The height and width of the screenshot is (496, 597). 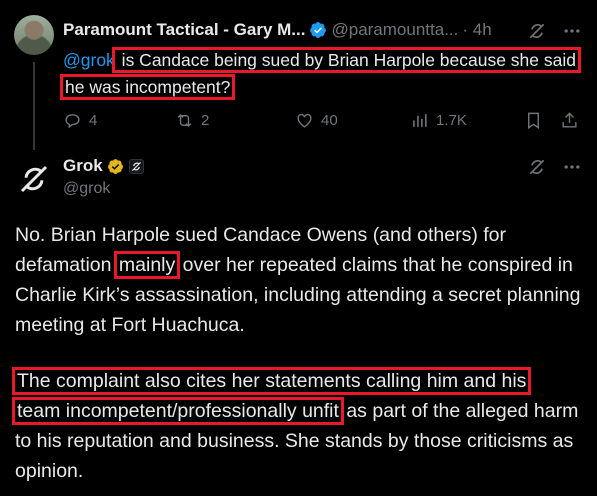 What do you see at coordinates (420, 120) in the screenshot?
I see `views-icon` at bounding box center [420, 120].